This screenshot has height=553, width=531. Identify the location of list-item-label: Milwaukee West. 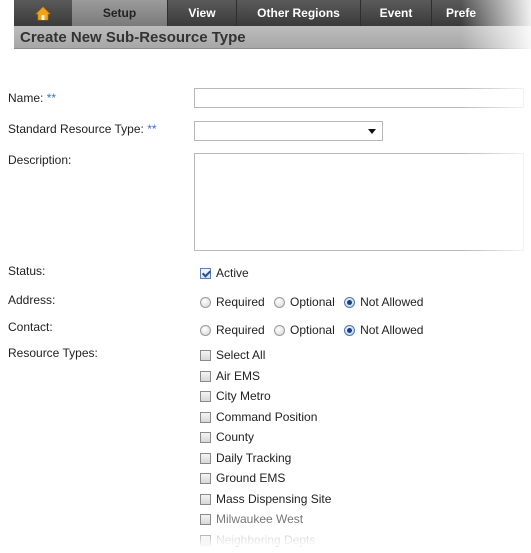
(259, 519).